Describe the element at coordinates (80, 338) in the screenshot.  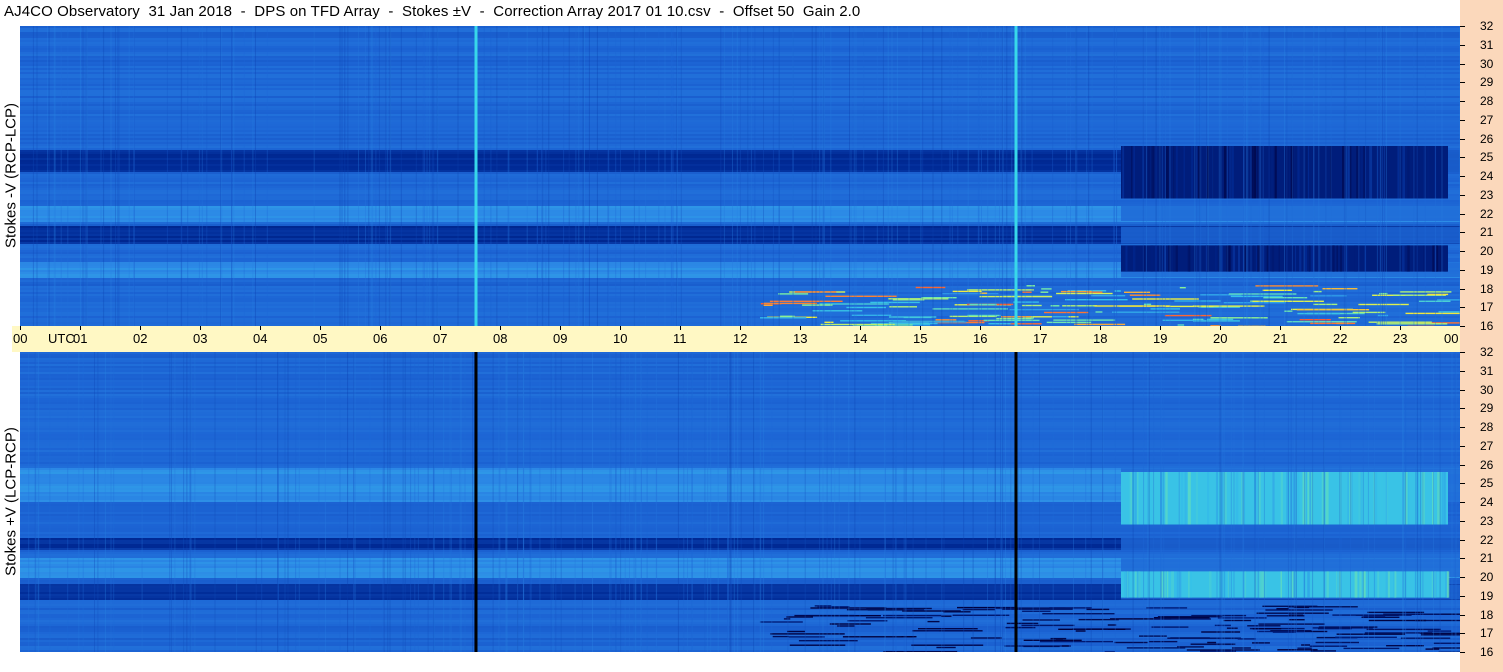
I see `utc-tick-label: 01` at that location.